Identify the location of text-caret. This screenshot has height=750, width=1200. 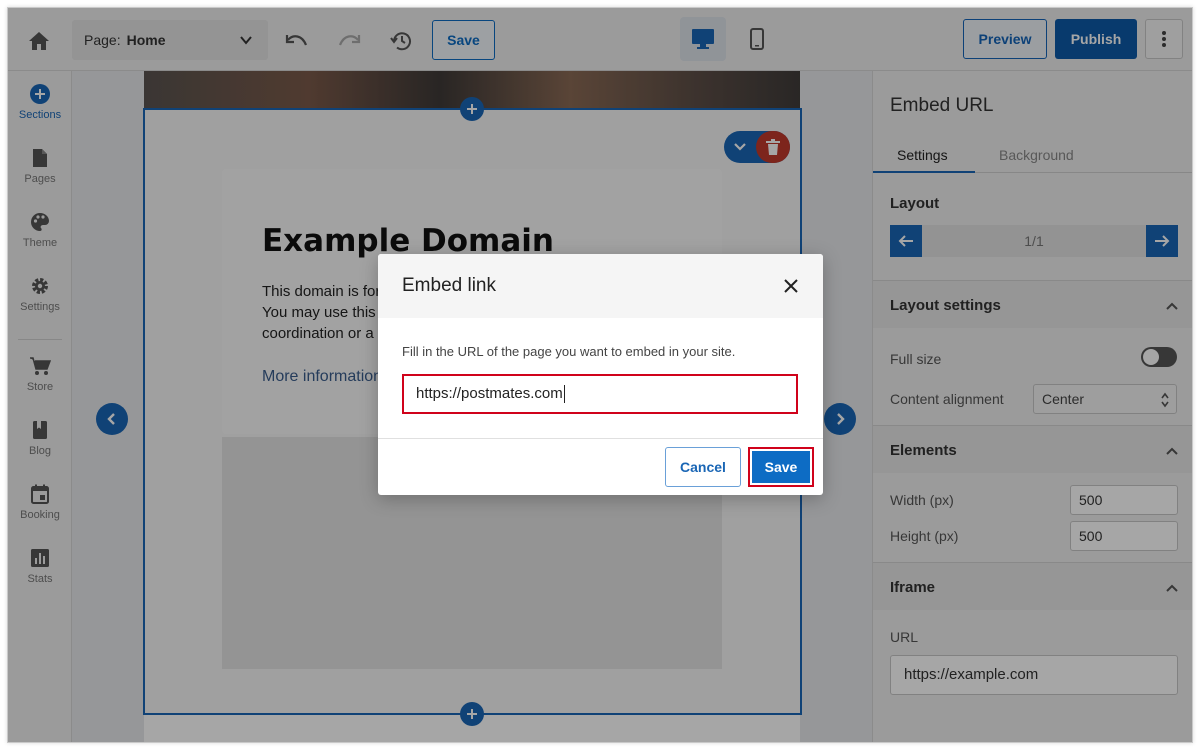
(564, 394).